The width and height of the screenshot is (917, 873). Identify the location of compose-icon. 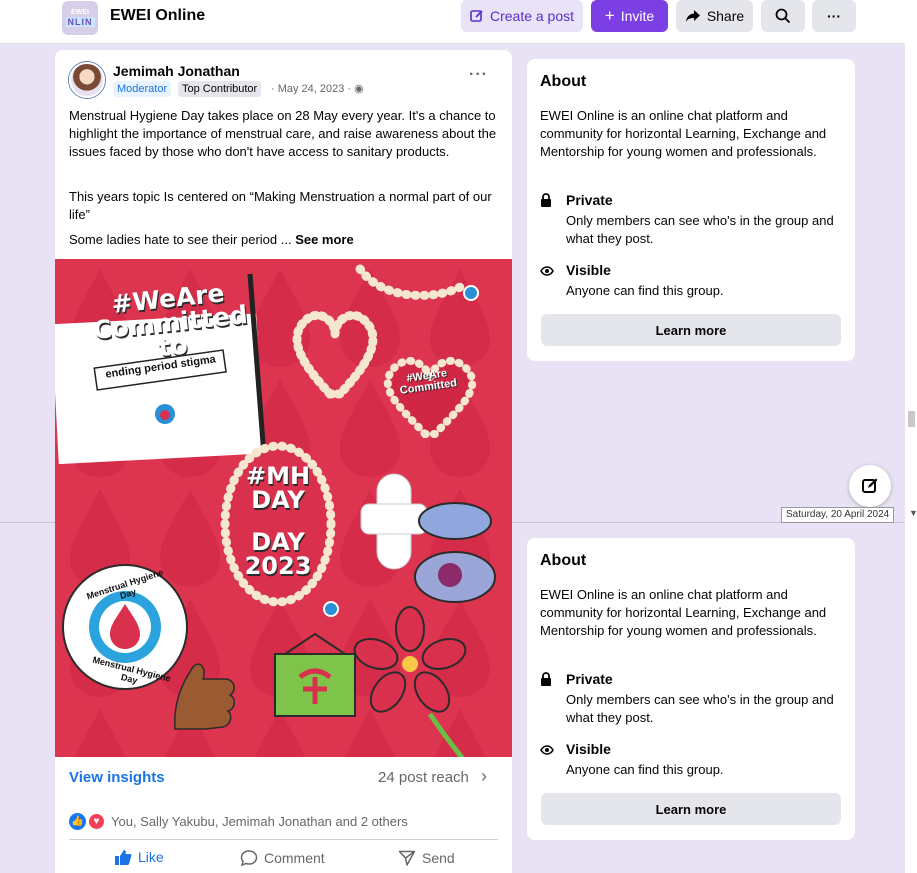
(870, 485).